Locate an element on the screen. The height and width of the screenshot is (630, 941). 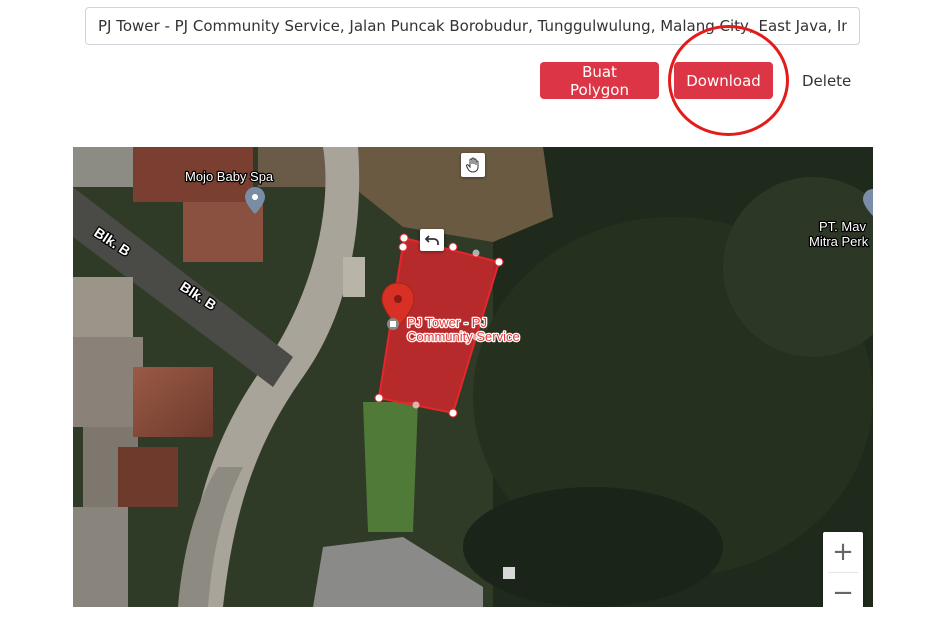
download-button: Download is located at coordinates (723, 80).